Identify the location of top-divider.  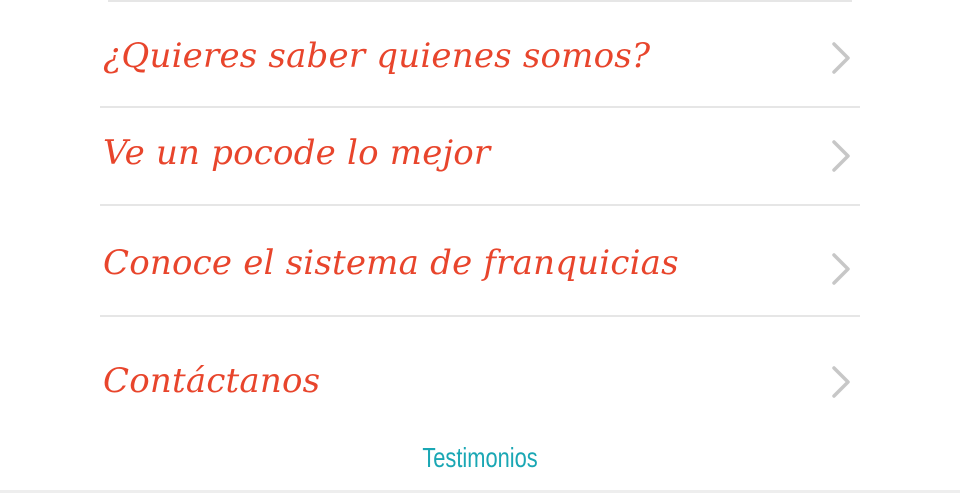
(480, 1).